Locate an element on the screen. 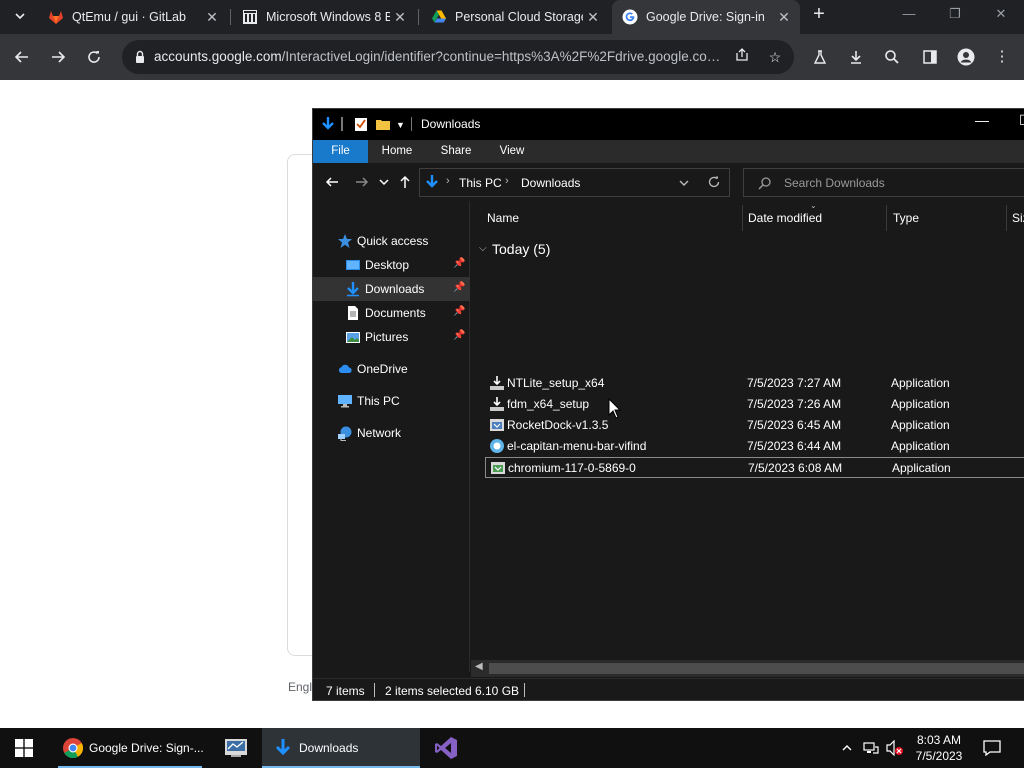  explorer-title-bar: ▼ Downloads — ☐ is located at coordinates (668, 124).